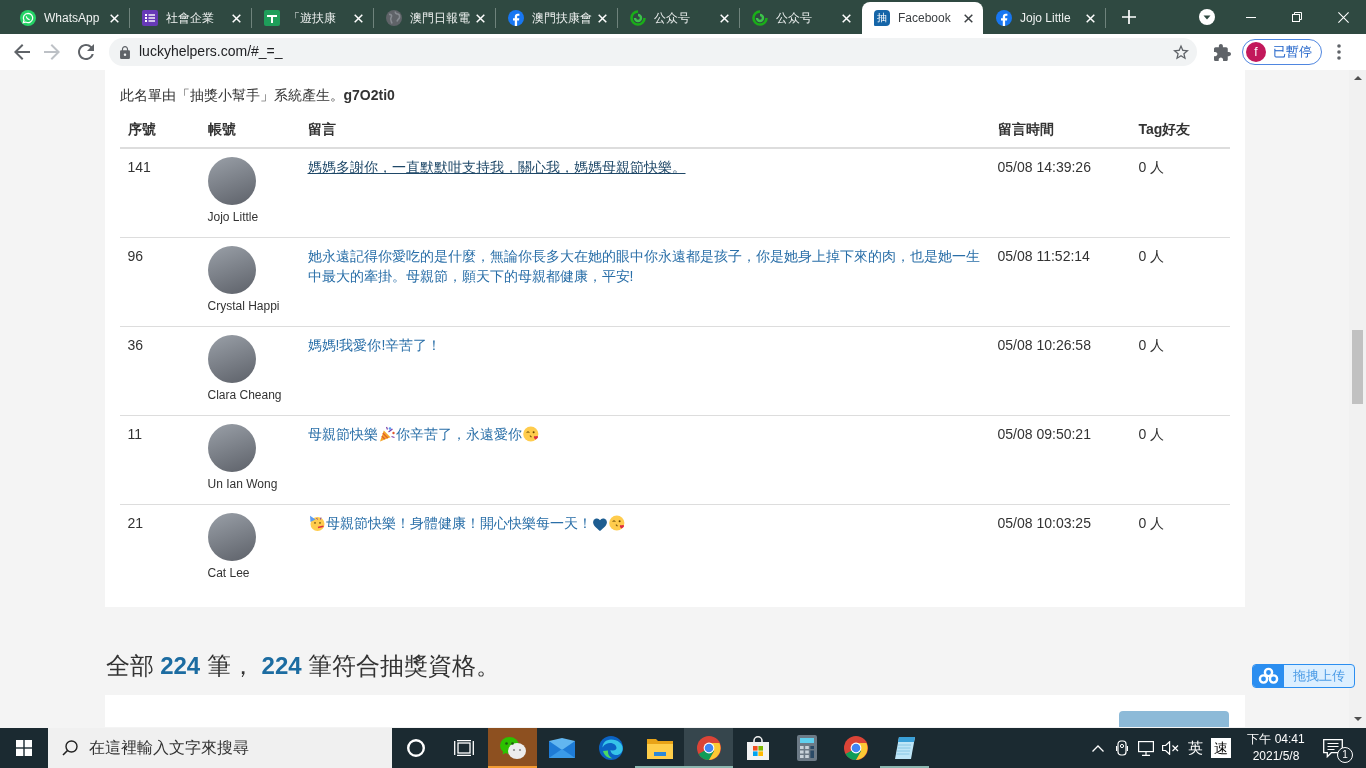  Describe the element at coordinates (28, 18) in the screenshot. I see `chat-bubble-icon` at that location.